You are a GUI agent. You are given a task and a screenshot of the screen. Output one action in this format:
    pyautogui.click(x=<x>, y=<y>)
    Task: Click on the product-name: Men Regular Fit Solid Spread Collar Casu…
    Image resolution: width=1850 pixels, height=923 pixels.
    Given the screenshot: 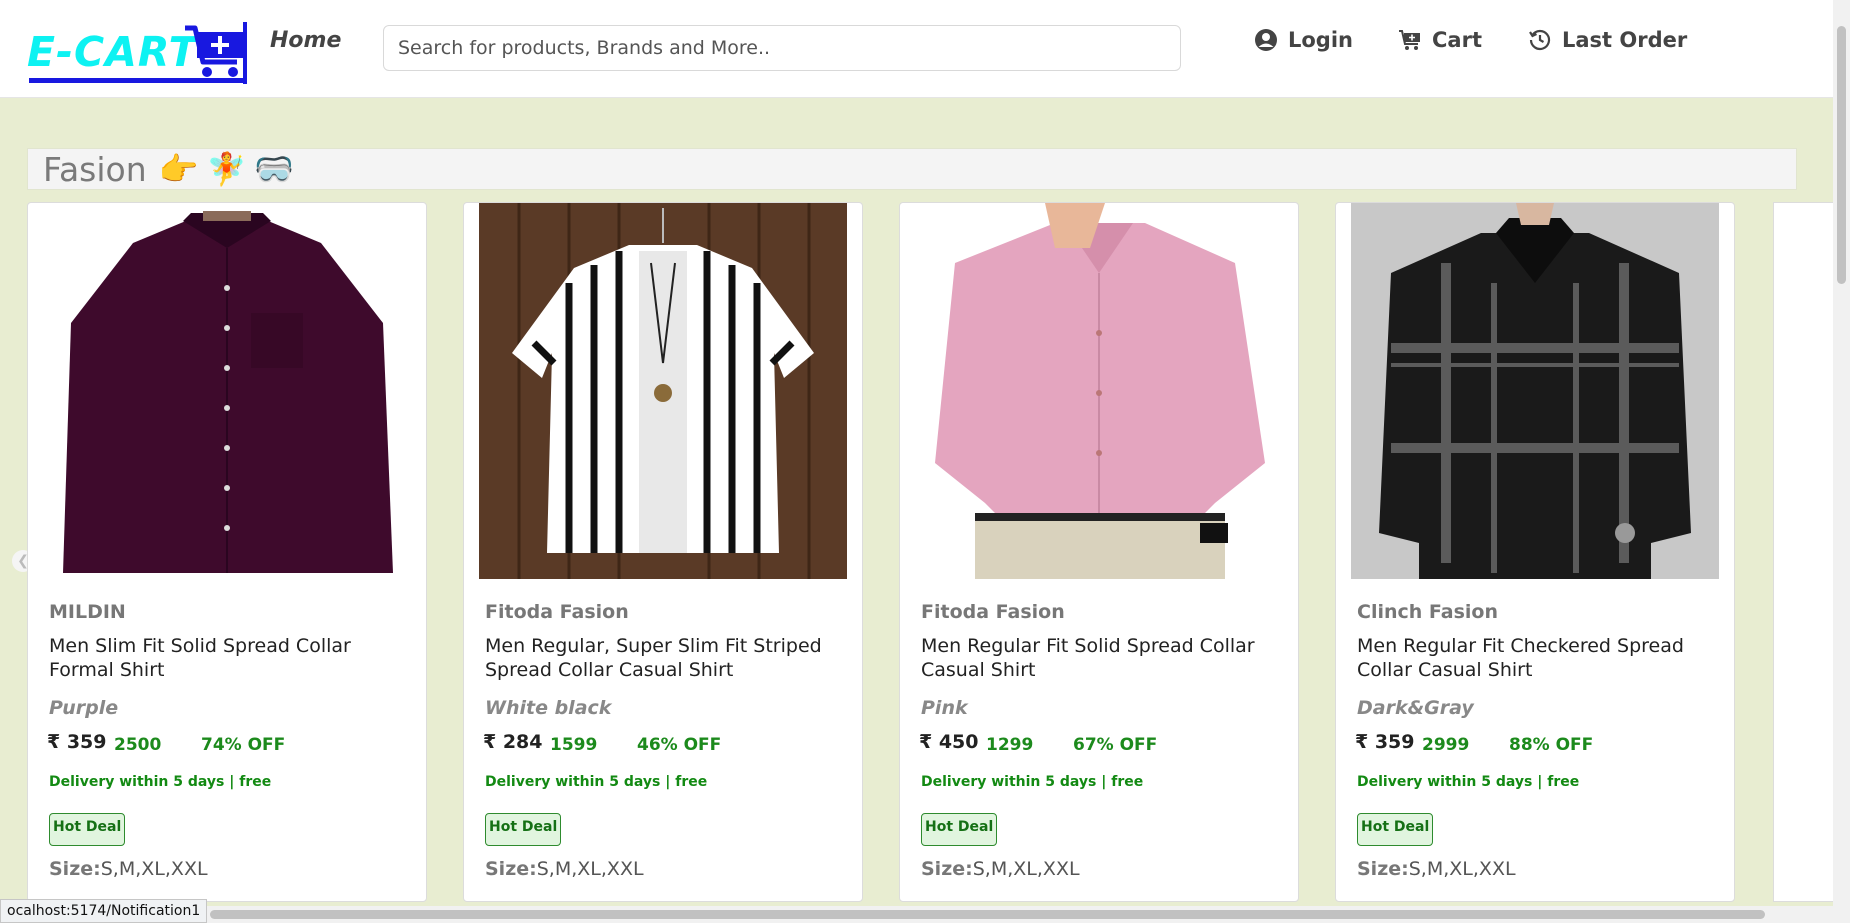 What is the action you would take?
    pyautogui.click(x=1088, y=658)
    